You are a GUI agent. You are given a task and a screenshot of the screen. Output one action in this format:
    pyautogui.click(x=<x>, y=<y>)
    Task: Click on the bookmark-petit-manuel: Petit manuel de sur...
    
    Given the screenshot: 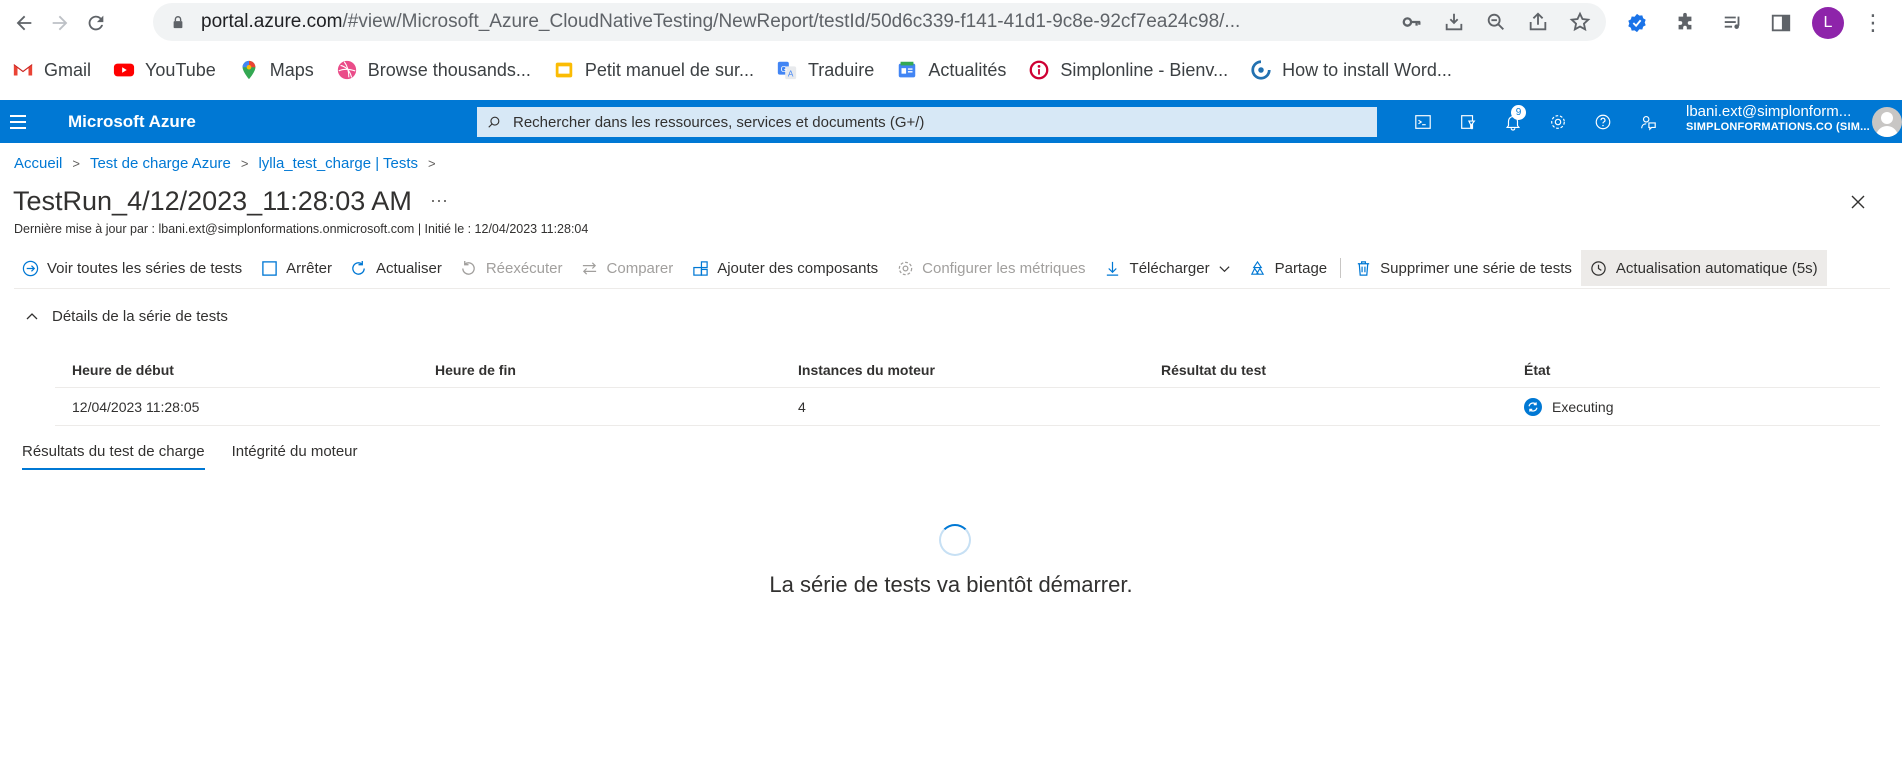 What is the action you would take?
    pyautogui.click(x=653, y=70)
    